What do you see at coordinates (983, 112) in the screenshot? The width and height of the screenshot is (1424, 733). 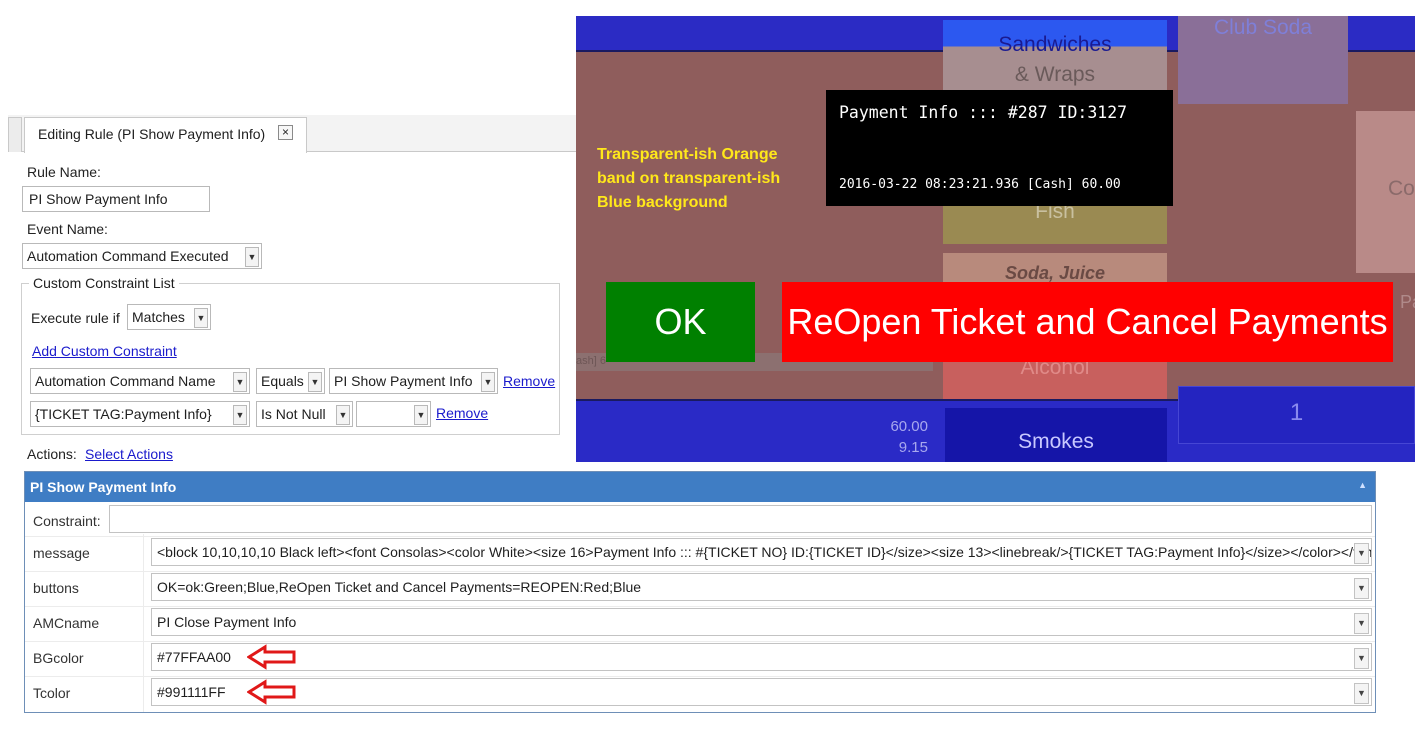 I see `payment-info-title: Payment Info ::: #287 ID:3127` at bounding box center [983, 112].